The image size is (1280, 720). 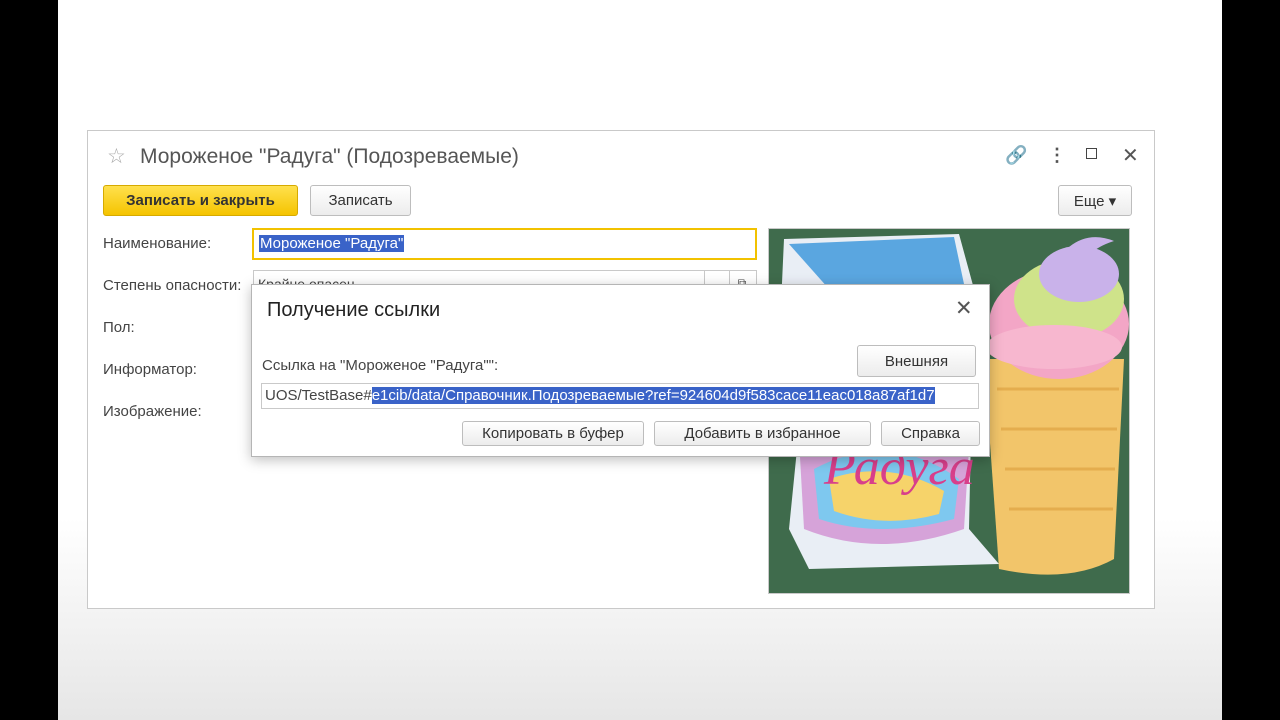 I want to click on link-icon: 🔗, so click(x=1016, y=155).